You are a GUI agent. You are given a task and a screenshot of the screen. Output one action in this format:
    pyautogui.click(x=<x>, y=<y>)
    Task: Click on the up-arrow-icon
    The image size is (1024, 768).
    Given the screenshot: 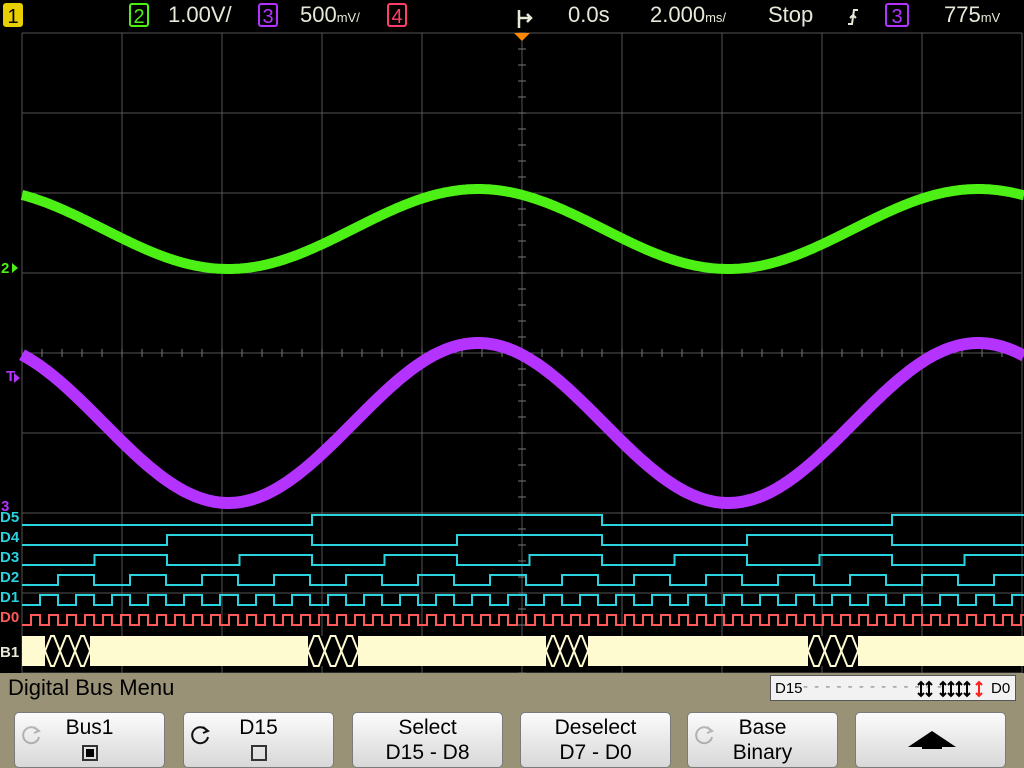 What is the action you would take?
    pyautogui.click(x=932, y=740)
    